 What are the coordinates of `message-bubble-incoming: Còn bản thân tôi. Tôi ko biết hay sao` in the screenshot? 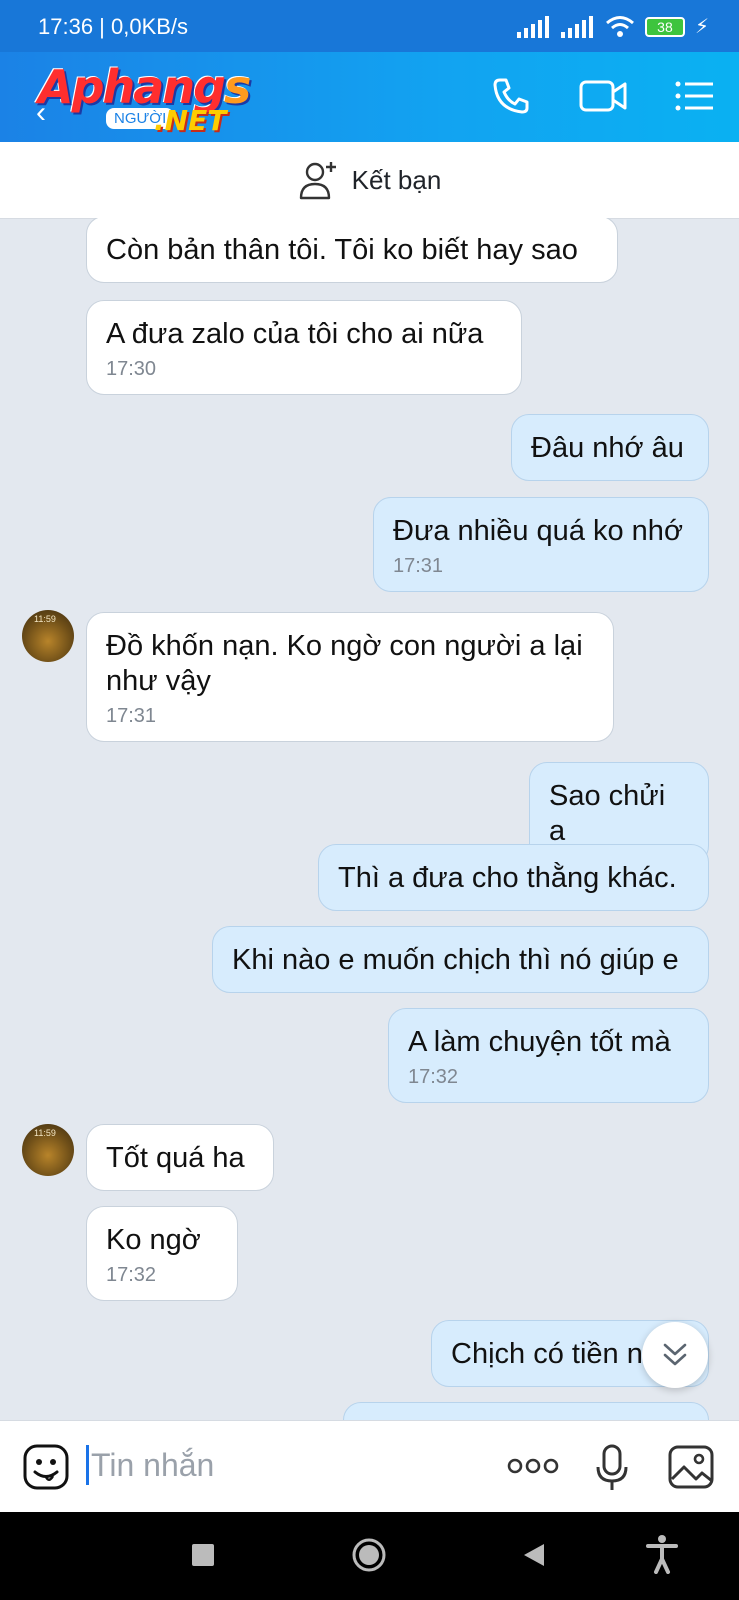 It's located at (352, 250).